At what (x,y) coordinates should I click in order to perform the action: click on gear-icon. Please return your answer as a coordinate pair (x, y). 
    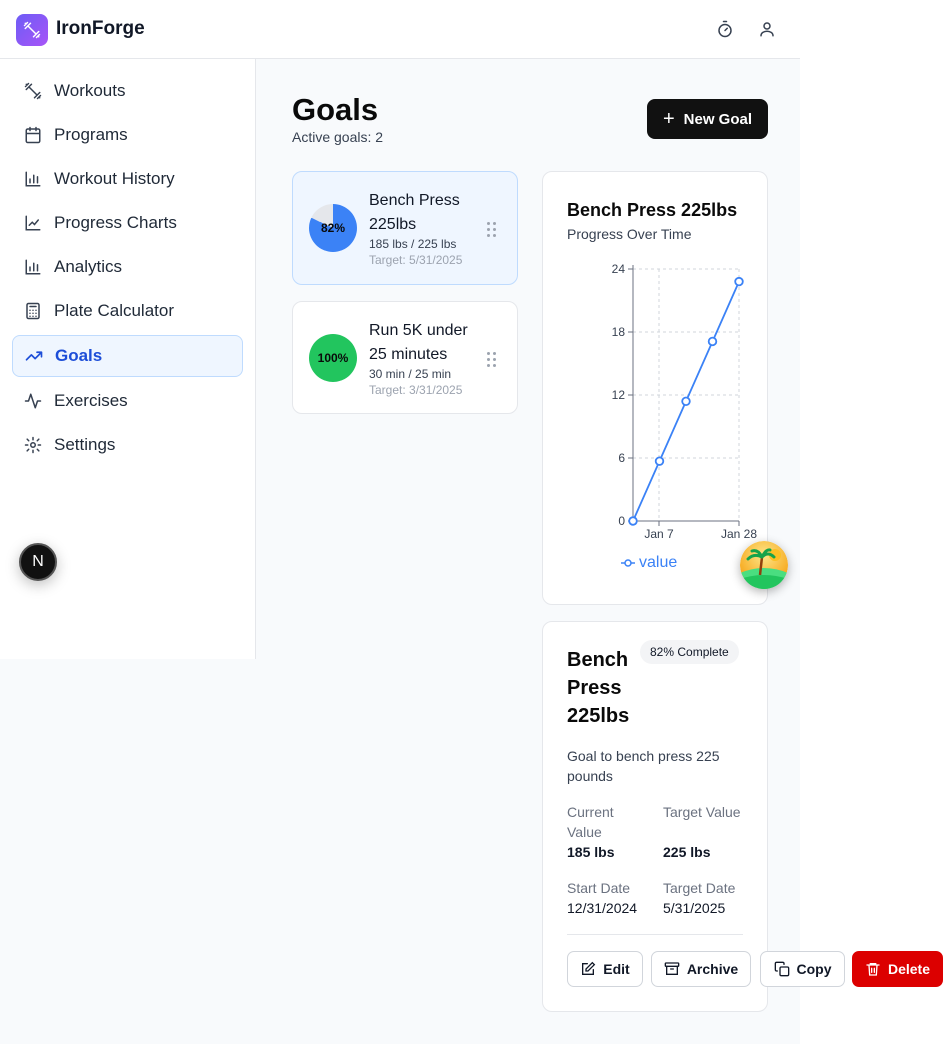
    Looking at the image, I should click on (33, 445).